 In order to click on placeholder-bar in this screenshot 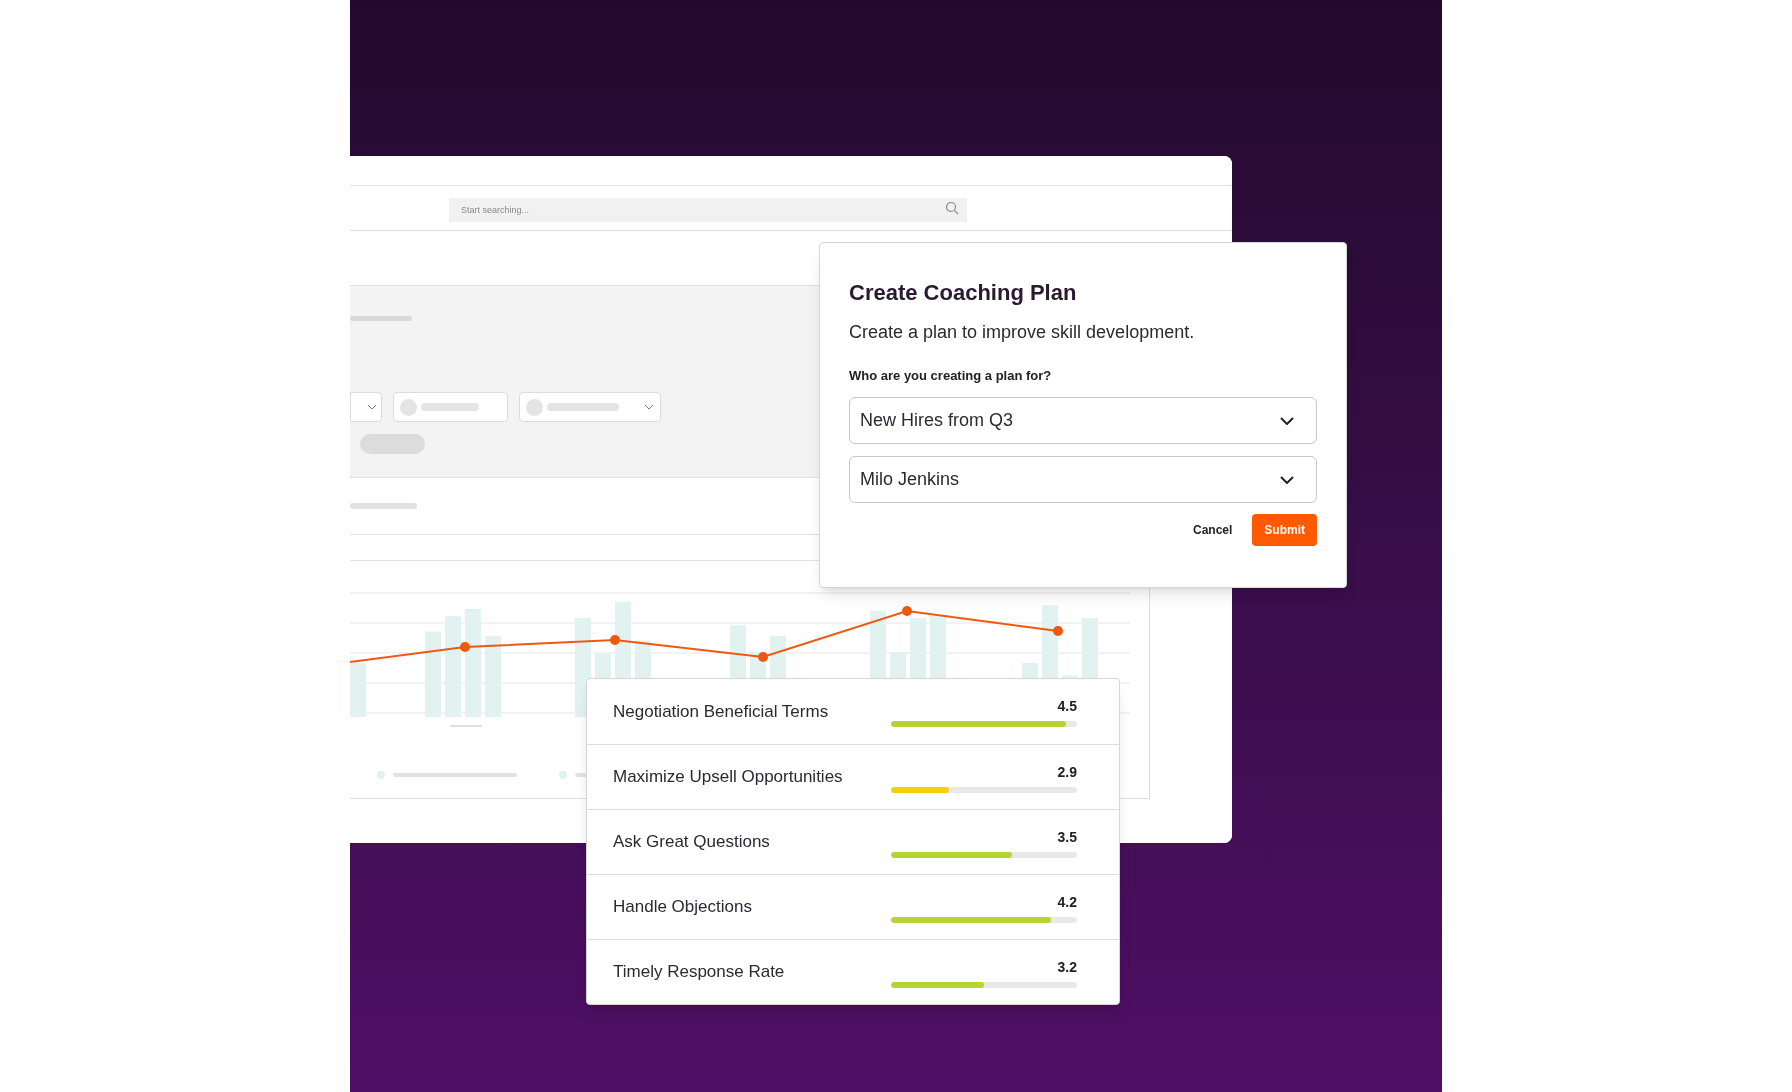, I will do `click(383, 506)`.